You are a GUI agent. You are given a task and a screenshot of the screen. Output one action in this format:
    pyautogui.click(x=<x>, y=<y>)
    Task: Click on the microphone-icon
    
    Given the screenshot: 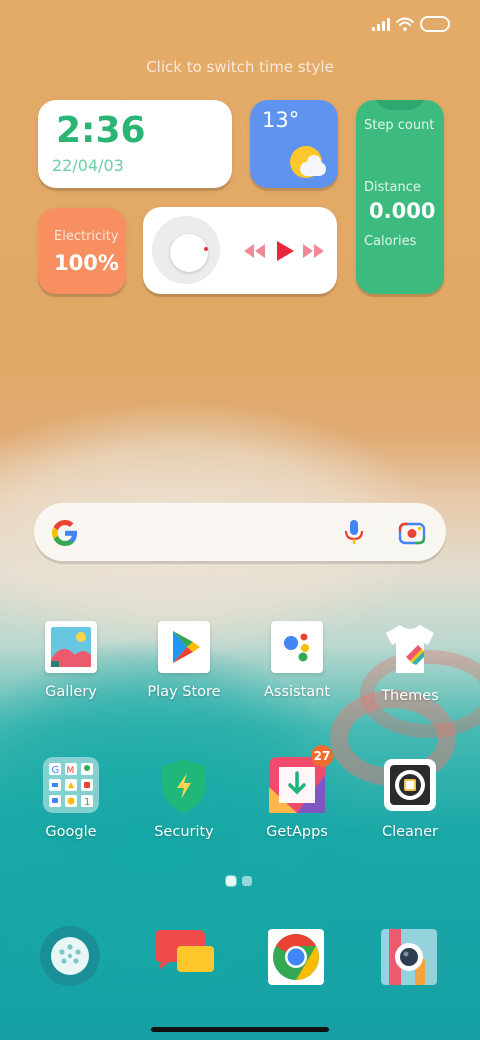 What is the action you would take?
    pyautogui.click(x=354, y=532)
    